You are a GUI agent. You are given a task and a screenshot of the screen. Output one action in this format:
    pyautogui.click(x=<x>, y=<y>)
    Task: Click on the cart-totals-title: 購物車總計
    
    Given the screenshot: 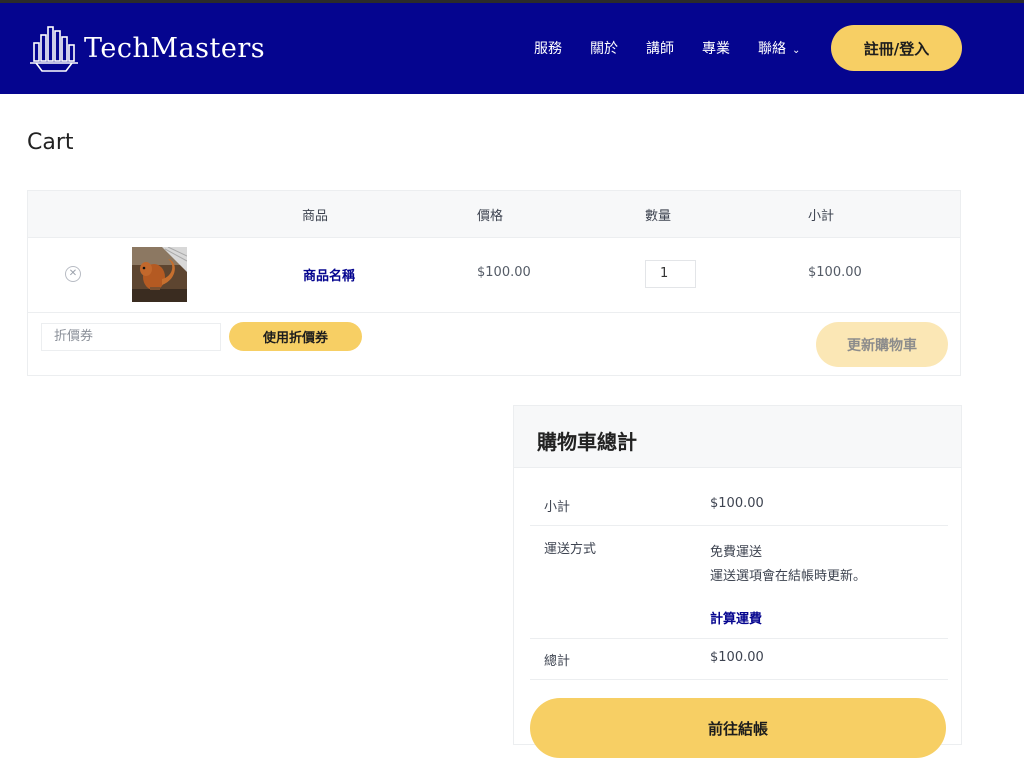 What is the action you would take?
    pyautogui.click(x=587, y=442)
    